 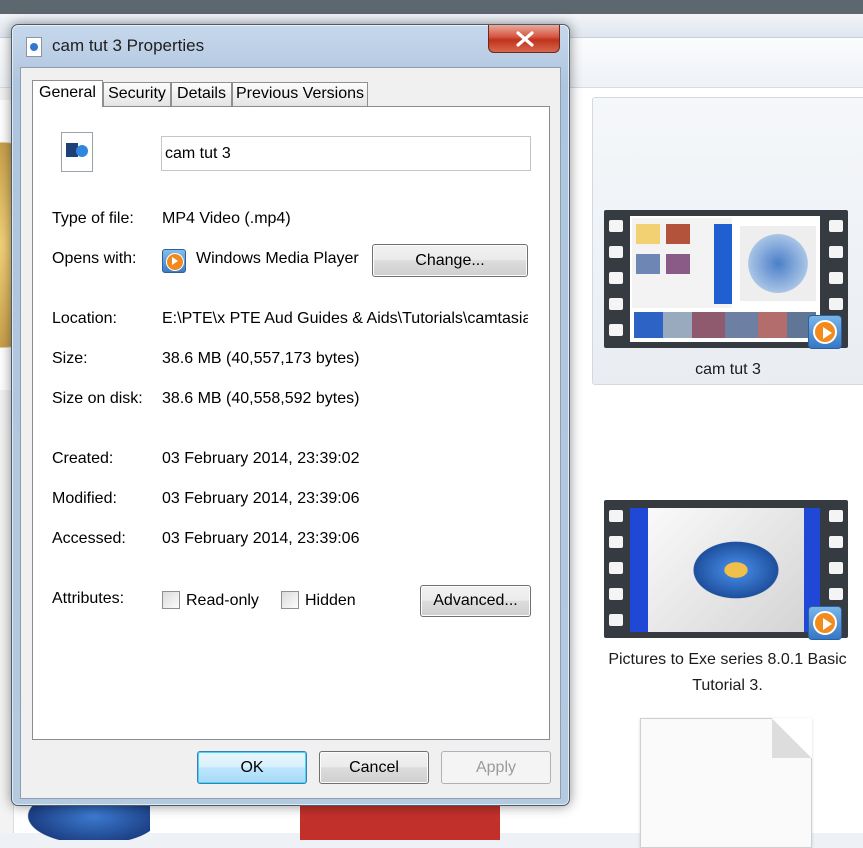 I want to click on hidden-label: Hidden, so click(x=330, y=601).